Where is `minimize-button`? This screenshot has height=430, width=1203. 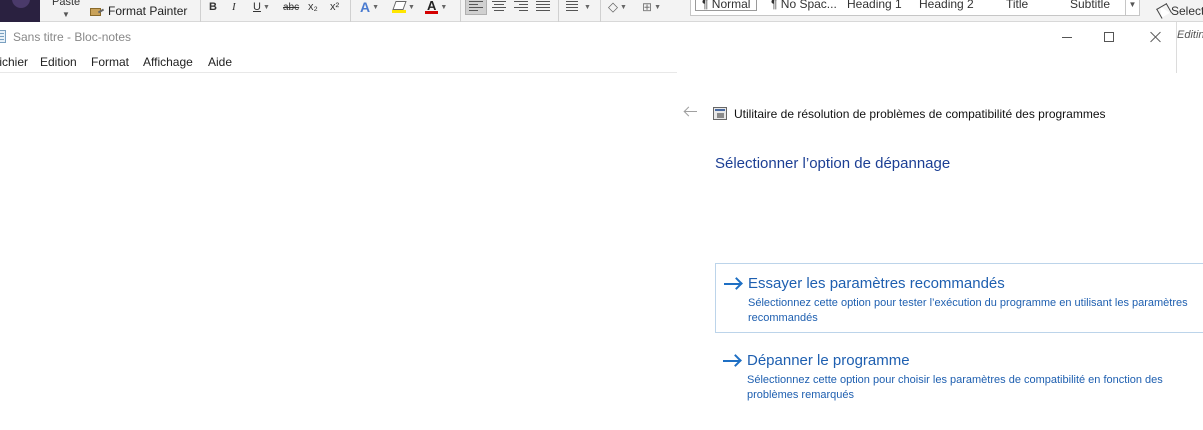
minimize-button is located at coordinates (1067, 37).